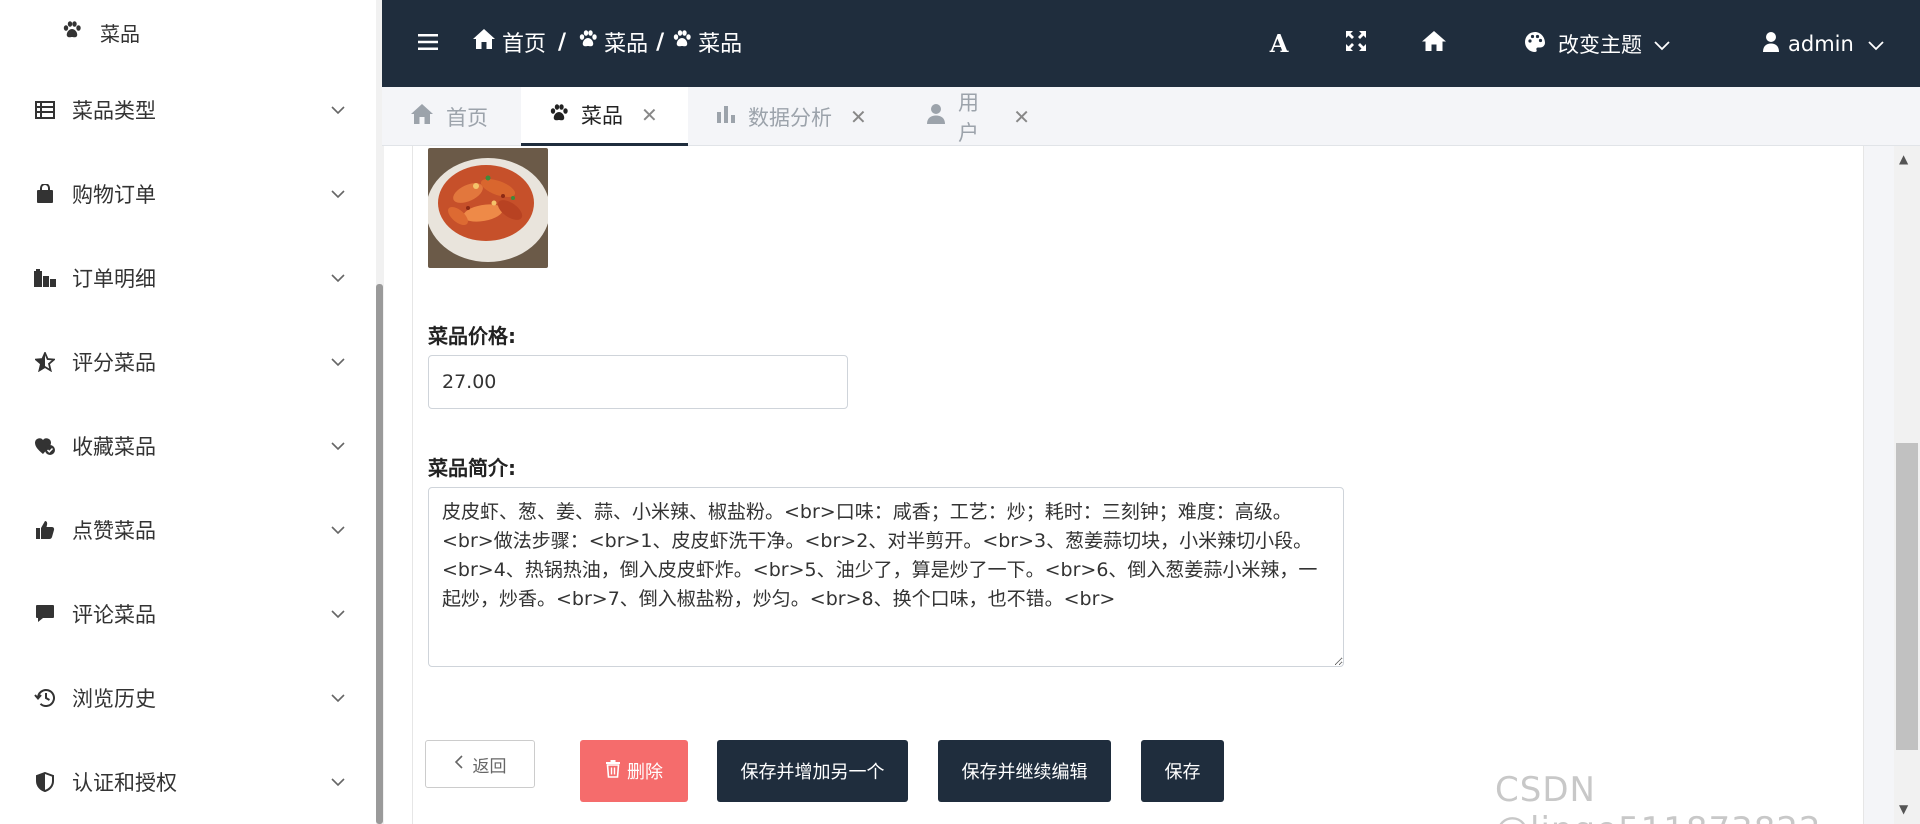  Describe the element at coordinates (120, 33) in the screenshot. I see `sidebar-item-label: 菜品` at that location.